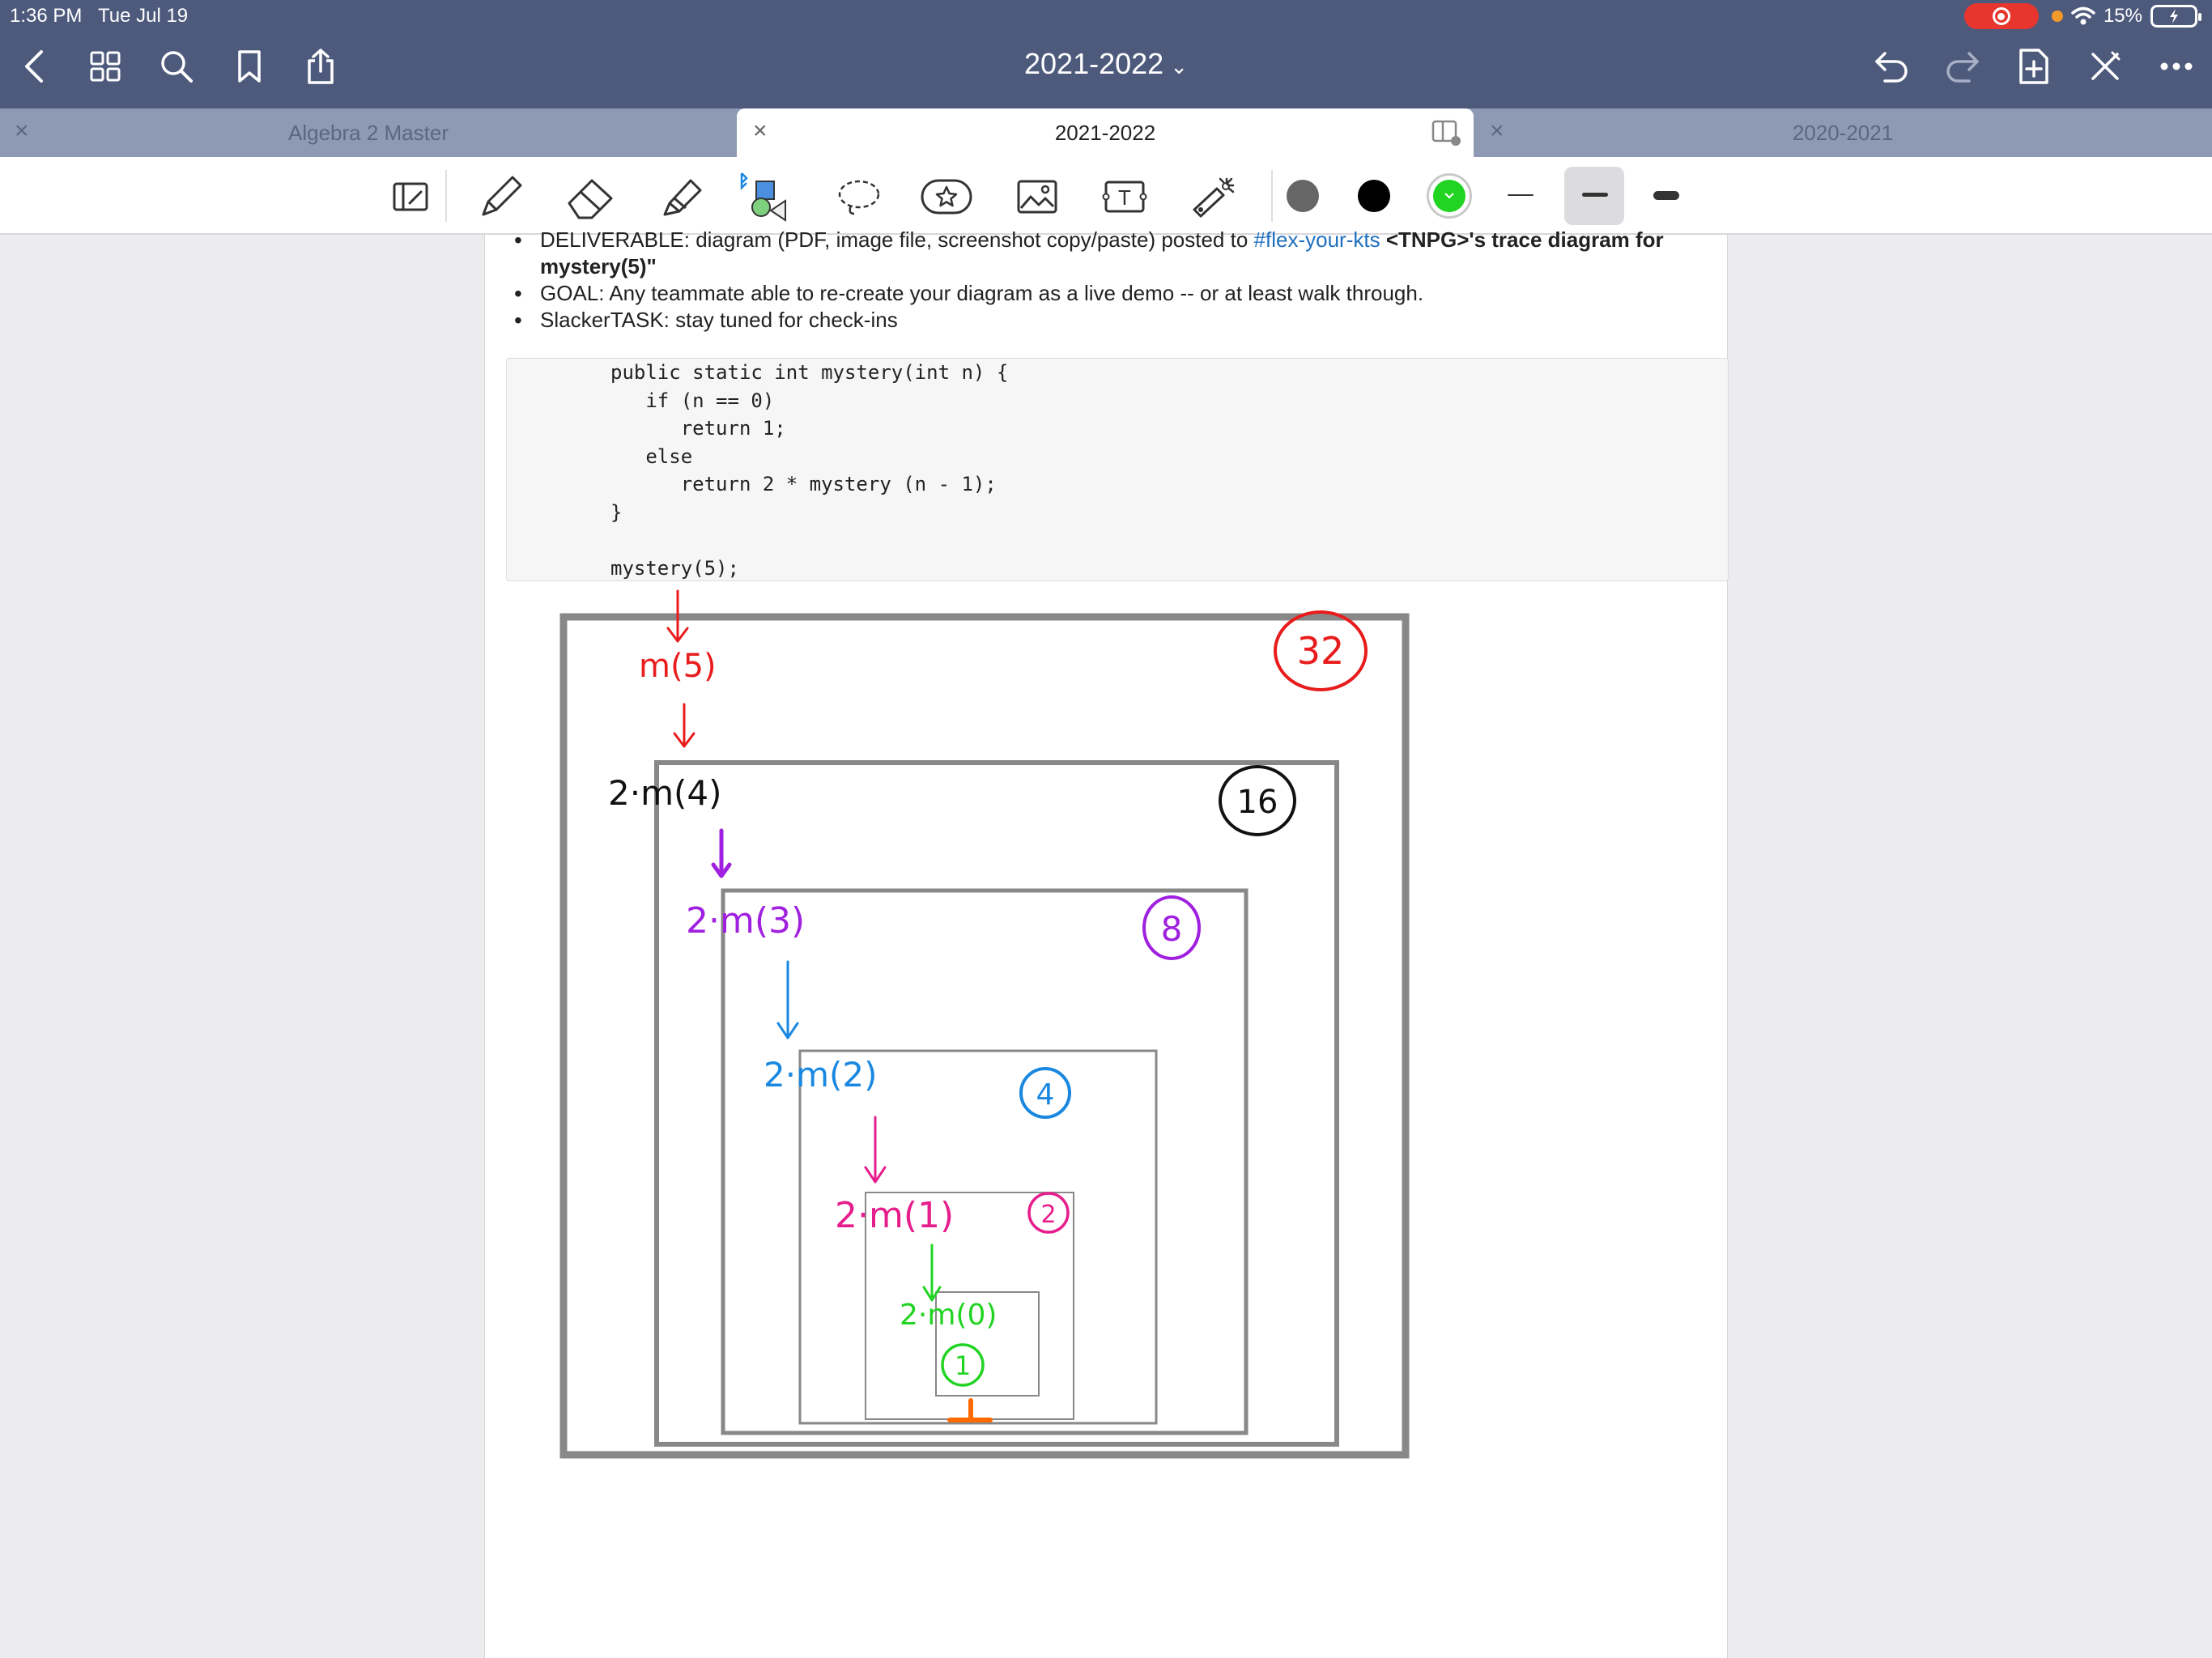 This screenshot has width=2212, height=1658. I want to click on add-page-button, so click(2034, 66).